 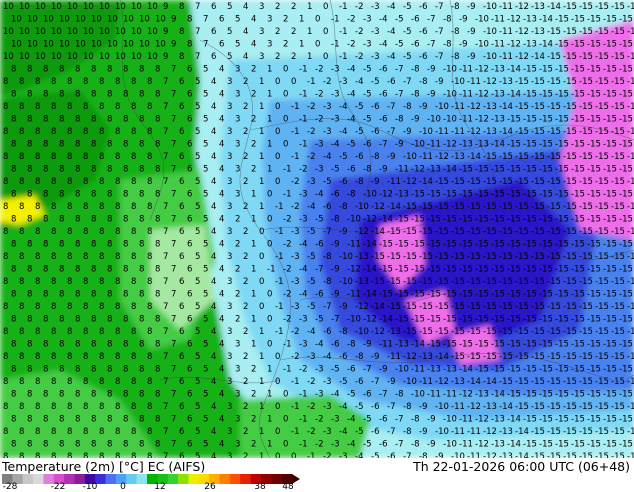 I want to click on temperature-label: -10, so click(x=354, y=220).